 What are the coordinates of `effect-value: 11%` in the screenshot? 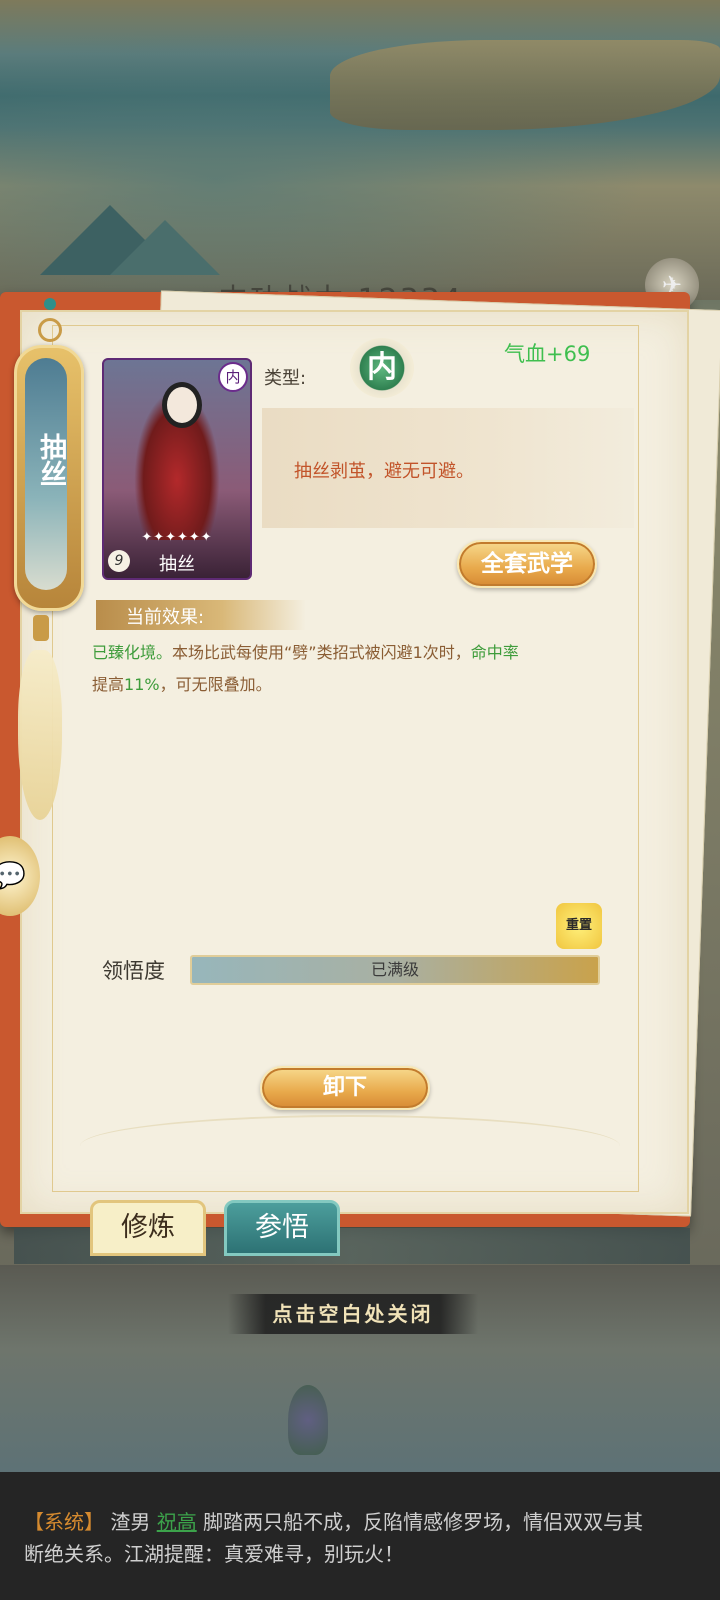 It's located at (142, 684).